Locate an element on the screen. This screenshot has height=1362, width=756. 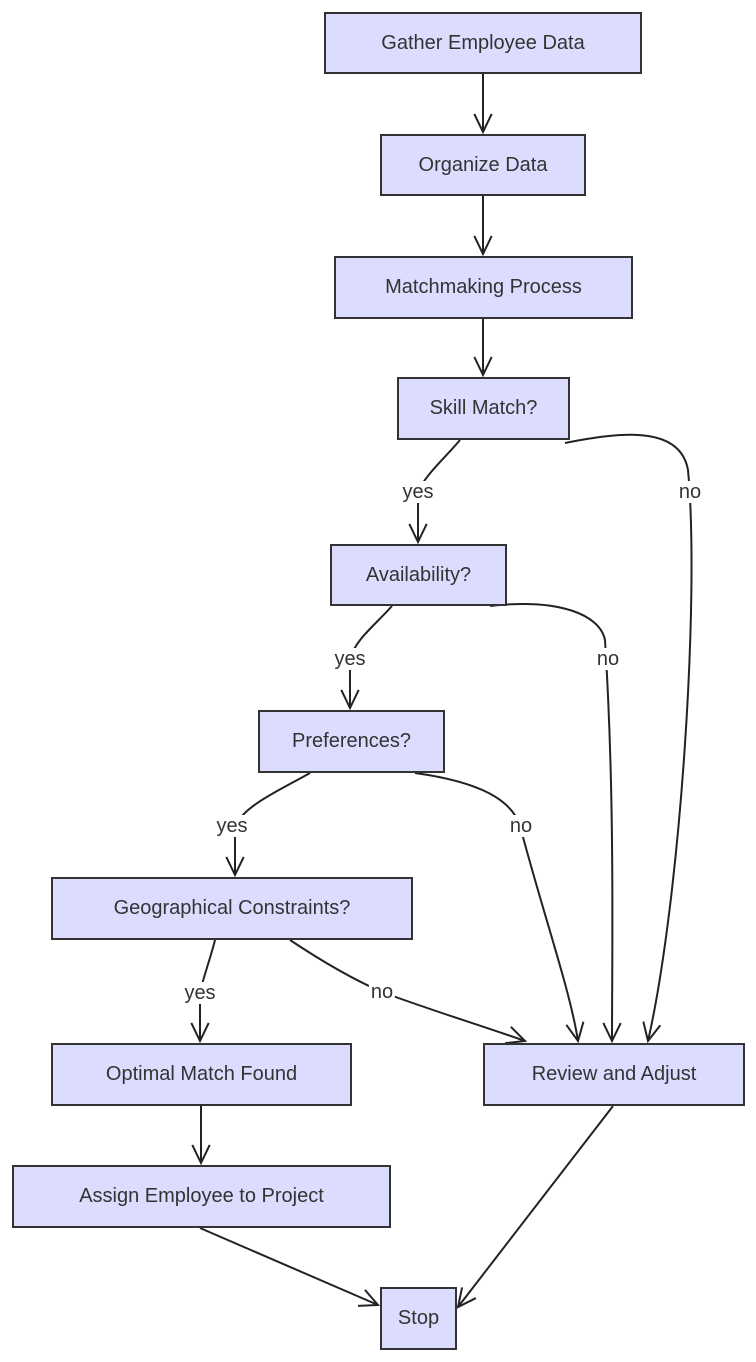
node-label: Availability? is located at coordinates (418, 574).